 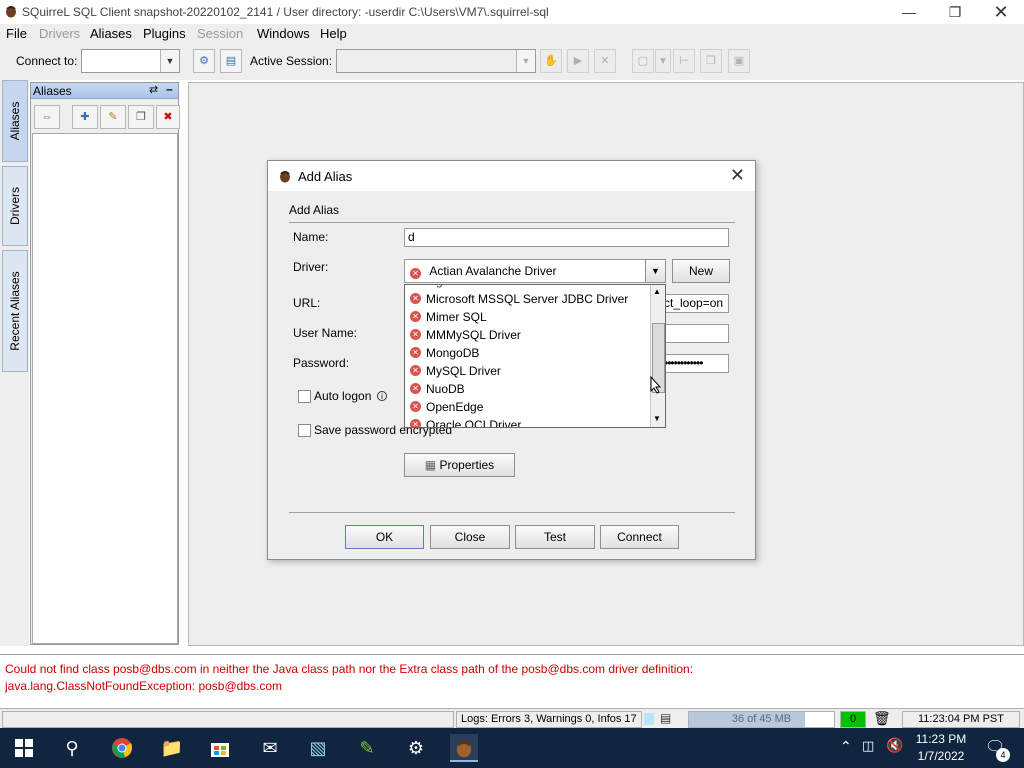 I want to click on ok-button: OK, so click(x=384, y=537).